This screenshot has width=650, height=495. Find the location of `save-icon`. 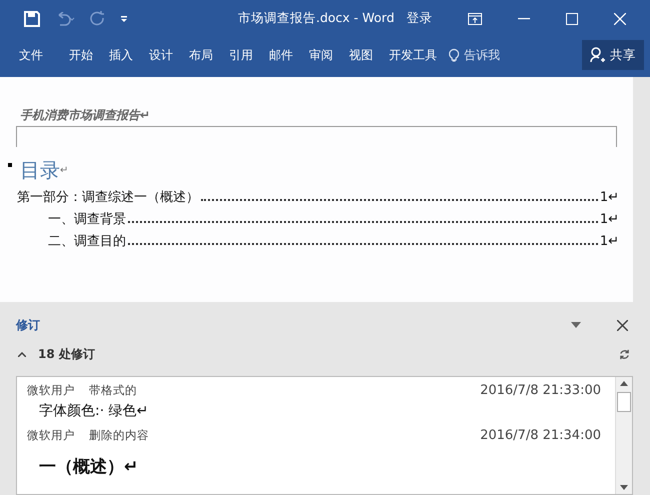

save-icon is located at coordinates (32, 18).